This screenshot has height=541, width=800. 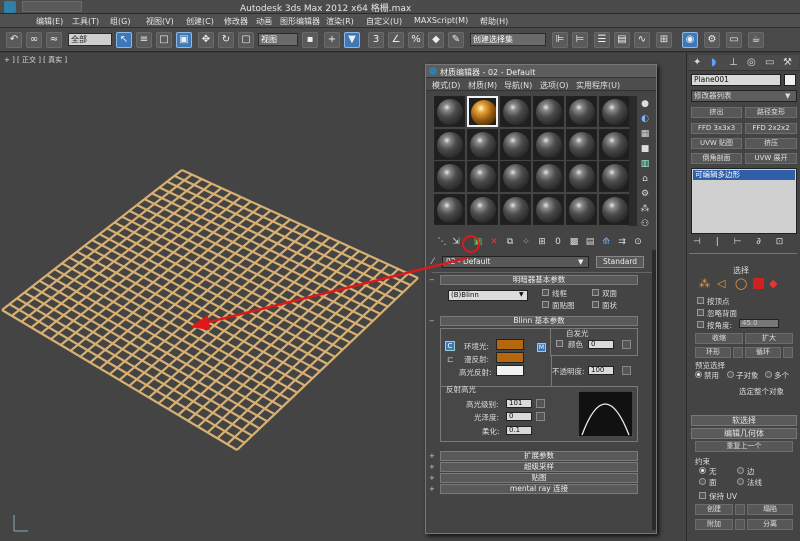 I want to click on menu-help: 帮助(H), so click(x=494, y=21).